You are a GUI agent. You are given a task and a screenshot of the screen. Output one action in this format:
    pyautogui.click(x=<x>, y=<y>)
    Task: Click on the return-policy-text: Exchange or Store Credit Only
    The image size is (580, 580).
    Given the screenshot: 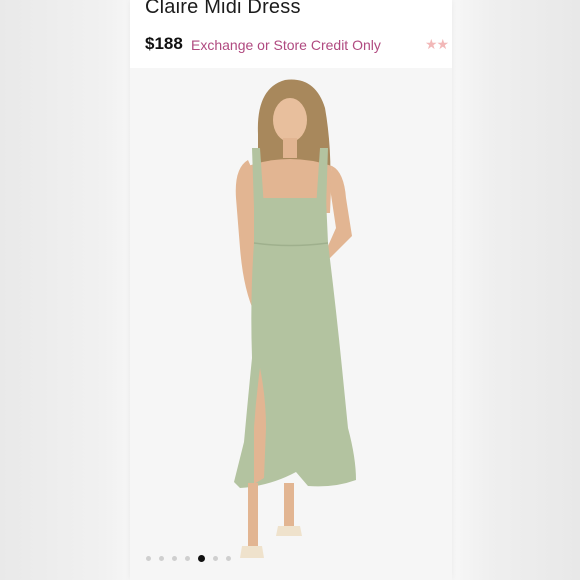 What is the action you would take?
    pyautogui.click(x=286, y=45)
    